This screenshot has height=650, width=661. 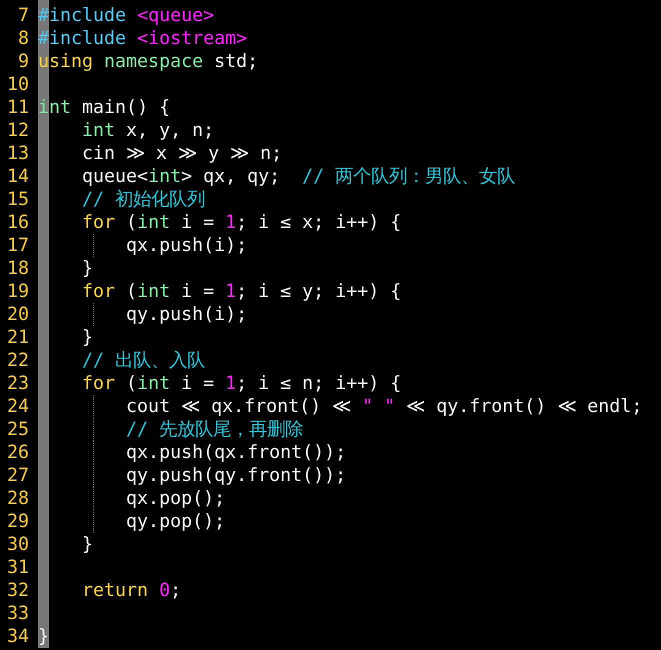 I want to click on line-number: 28, so click(x=17, y=498).